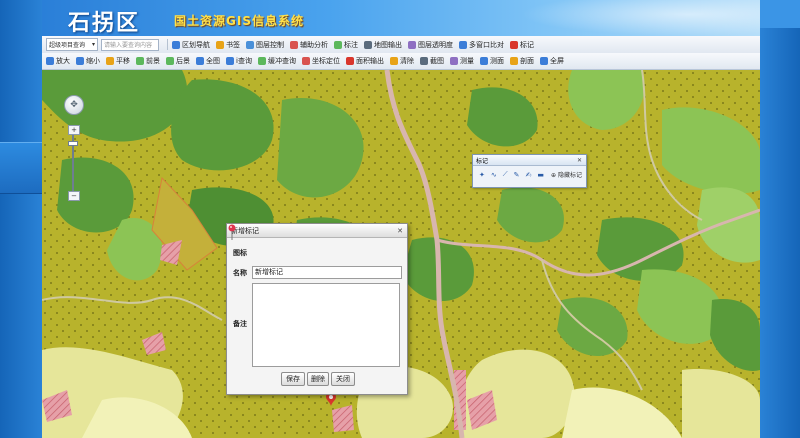 Image resolution: width=800 pixels, height=438 pixels. Describe the element at coordinates (491, 61) in the screenshot. I see `maptool-area-button: 测面` at that location.